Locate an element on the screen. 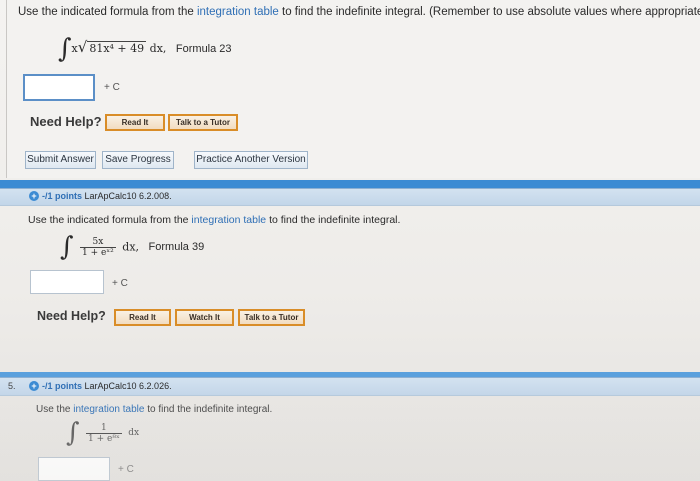 The width and height of the screenshot is (700, 481). denominator: 1 + e⁸ˣ is located at coordinates (104, 438).